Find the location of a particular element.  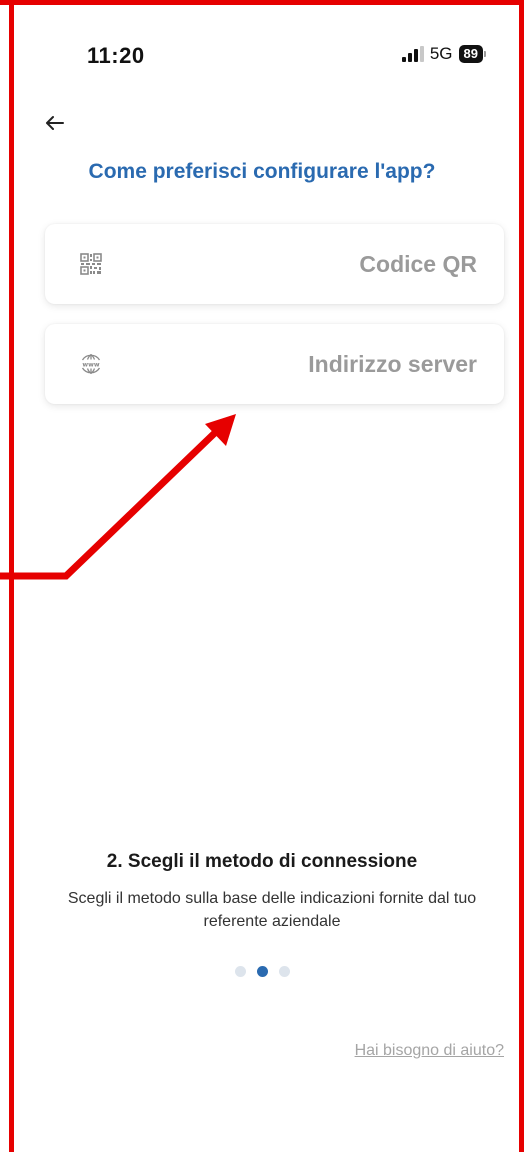

server-address-option-label: Indirizzo server is located at coordinates (392, 363).